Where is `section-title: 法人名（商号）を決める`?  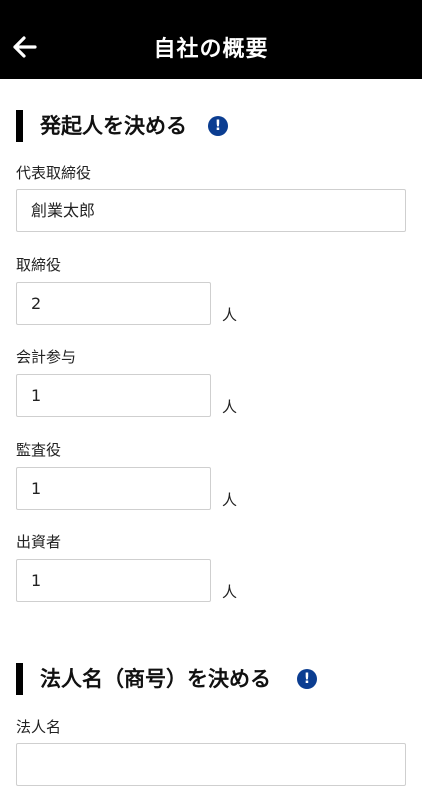 section-title: 法人名（商号）を決める is located at coordinates (155, 679).